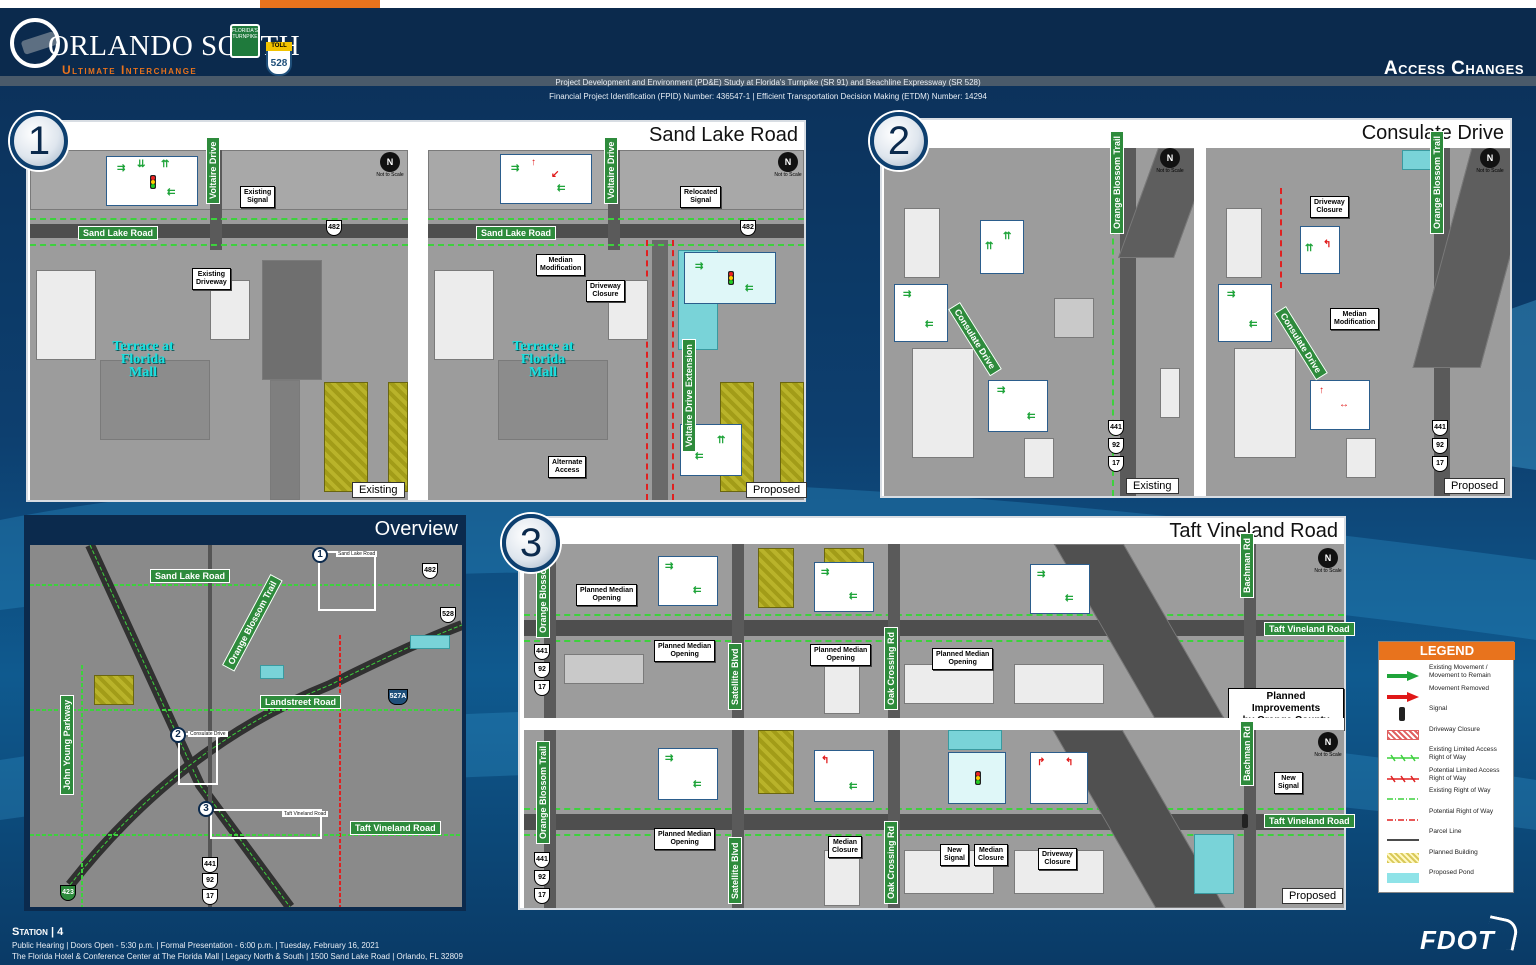  Describe the element at coordinates (1447, 837) in the screenshot. I see `legend-item: Parcel Line` at that location.